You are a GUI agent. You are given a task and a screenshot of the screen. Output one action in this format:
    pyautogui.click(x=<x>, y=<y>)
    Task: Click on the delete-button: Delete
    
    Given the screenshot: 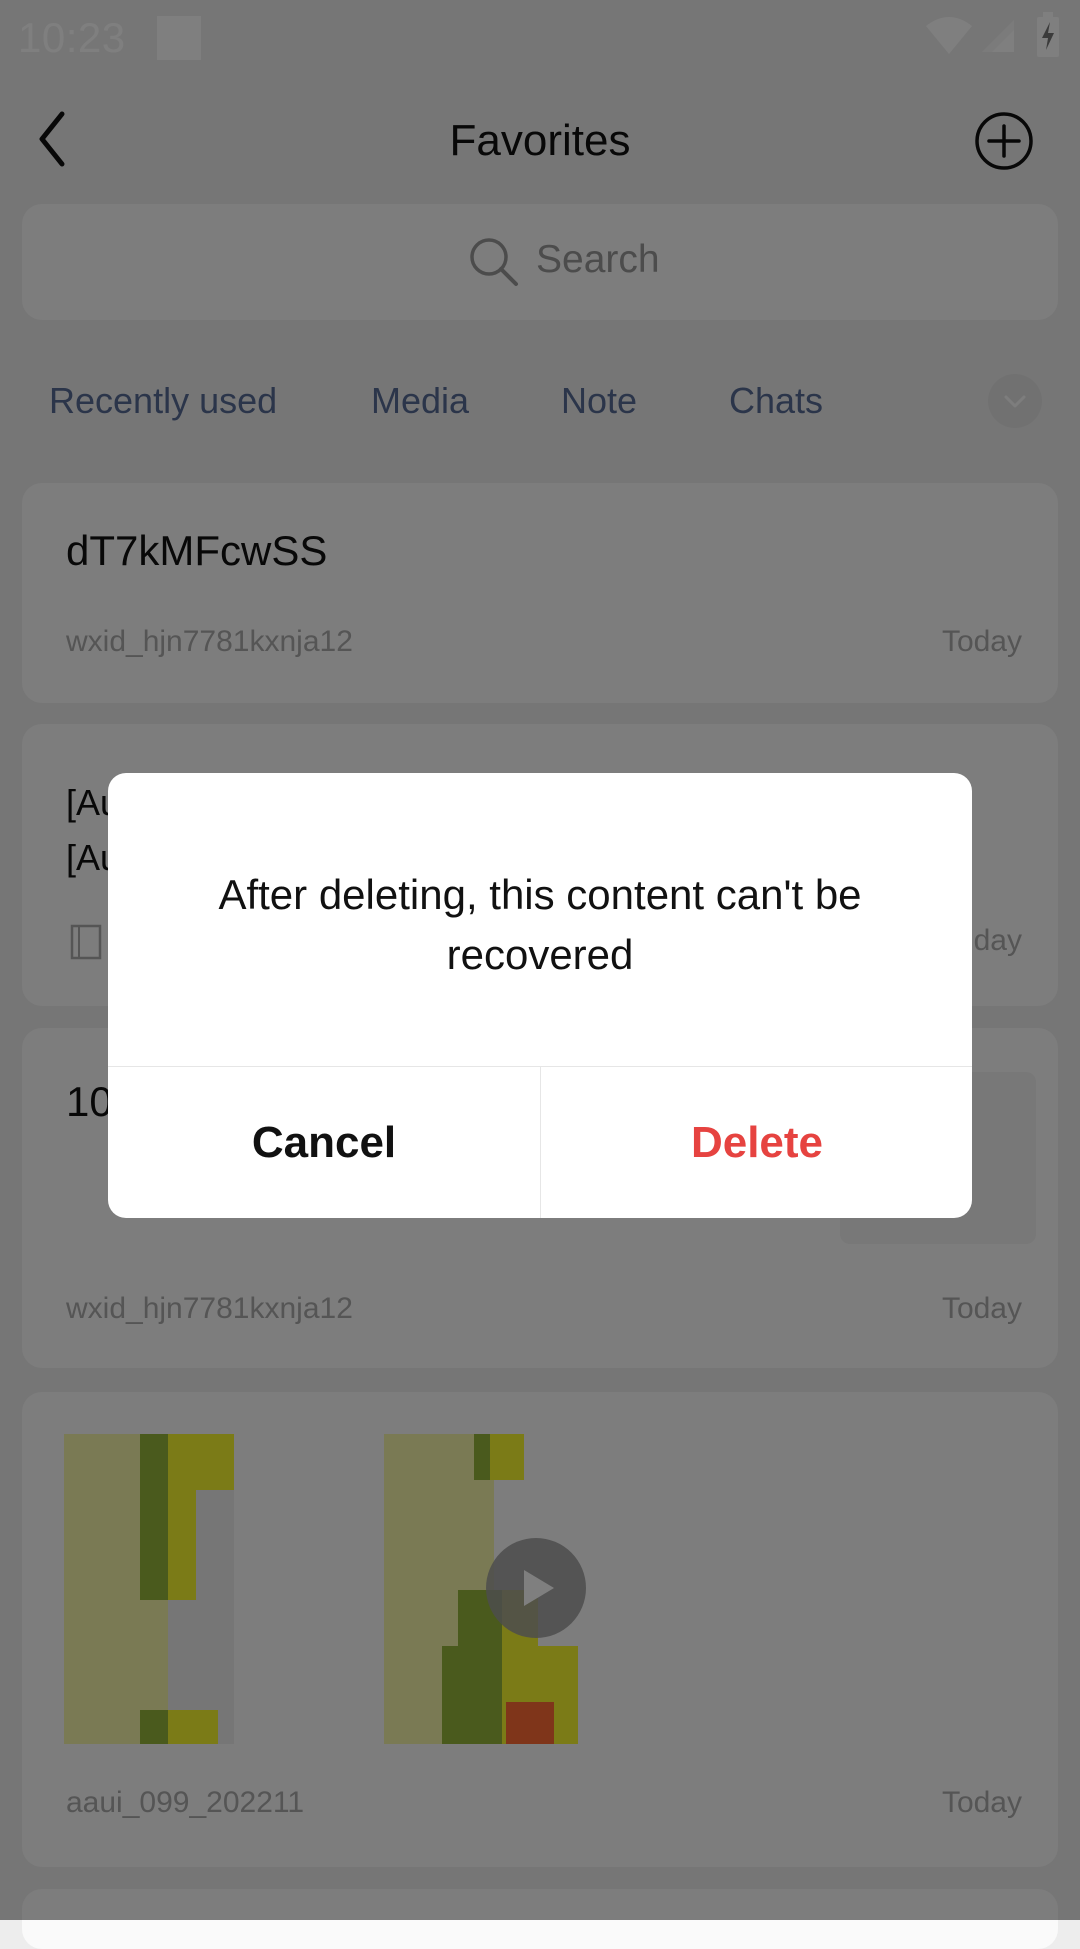 What is the action you would take?
    pyautogui.click(x=756, y=1142)
    